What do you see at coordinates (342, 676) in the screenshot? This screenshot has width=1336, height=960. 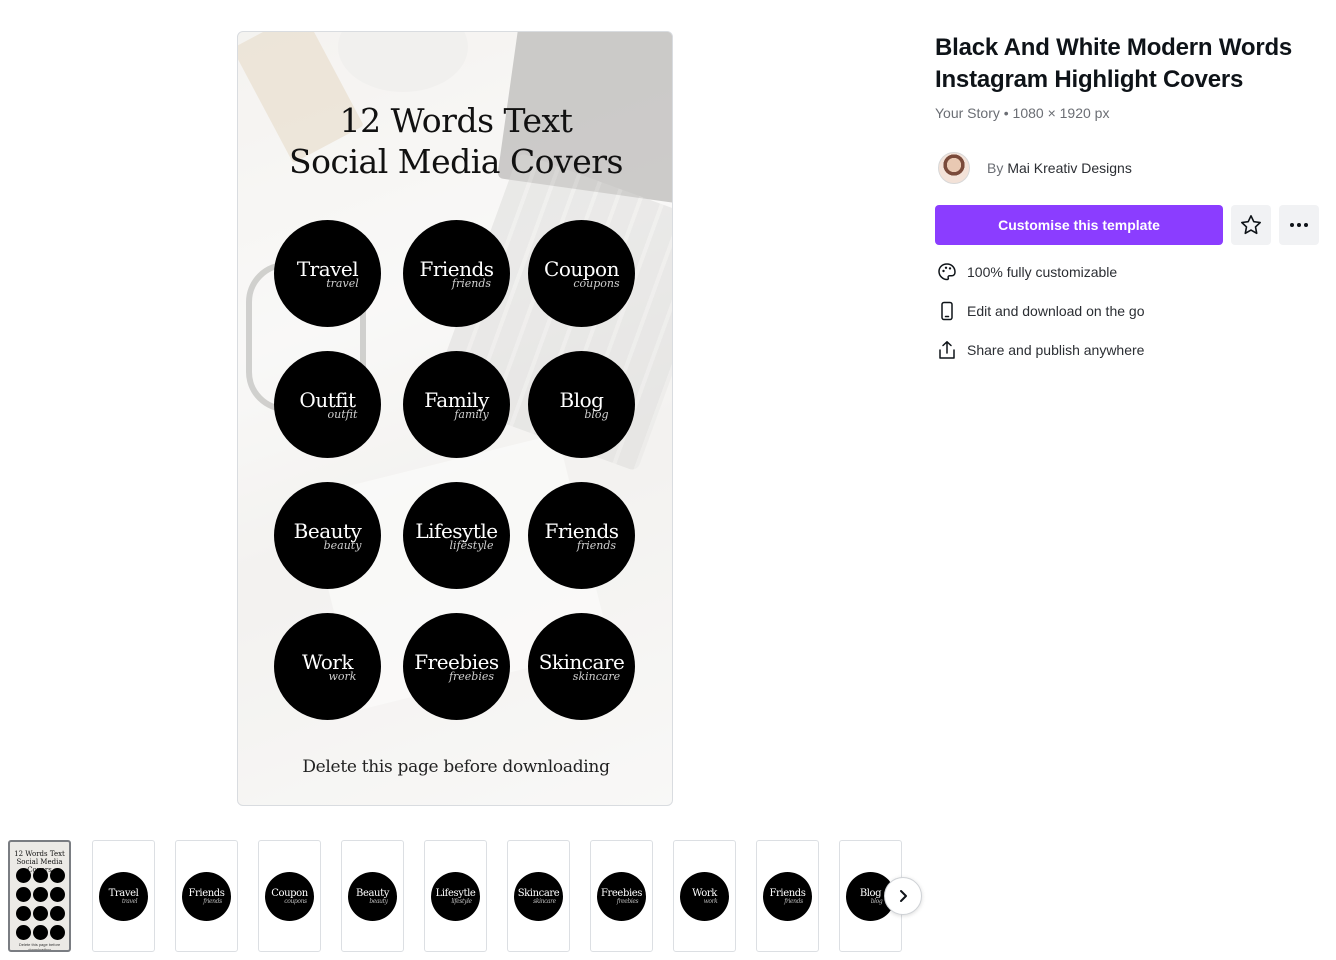 I see `cover-script-label: work` at bounding box center [342, 676].